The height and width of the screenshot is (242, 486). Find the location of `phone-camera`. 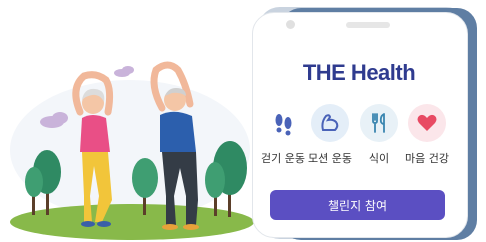

phone-camera is located at coordinates (290, 24).